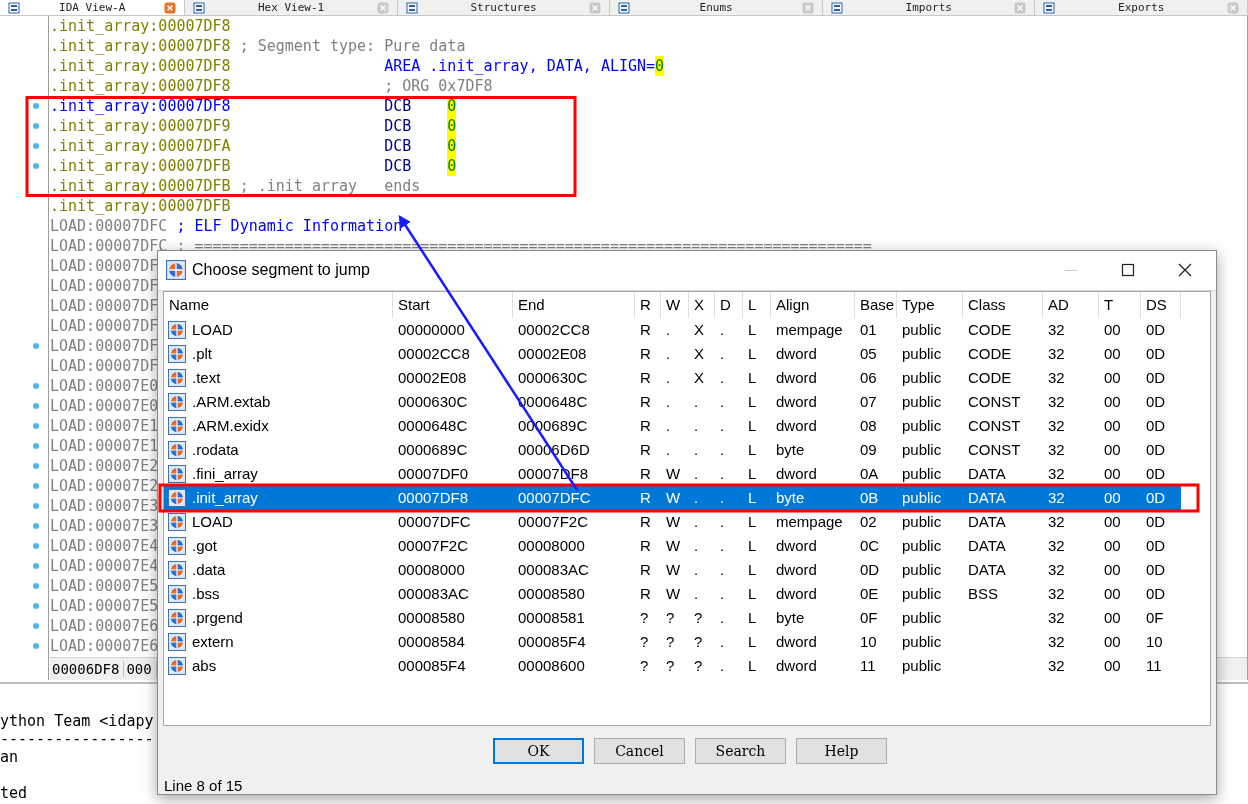  Describe the element at coordinates (675, 304) in the screenshot. I see `column-header: W` at that location.